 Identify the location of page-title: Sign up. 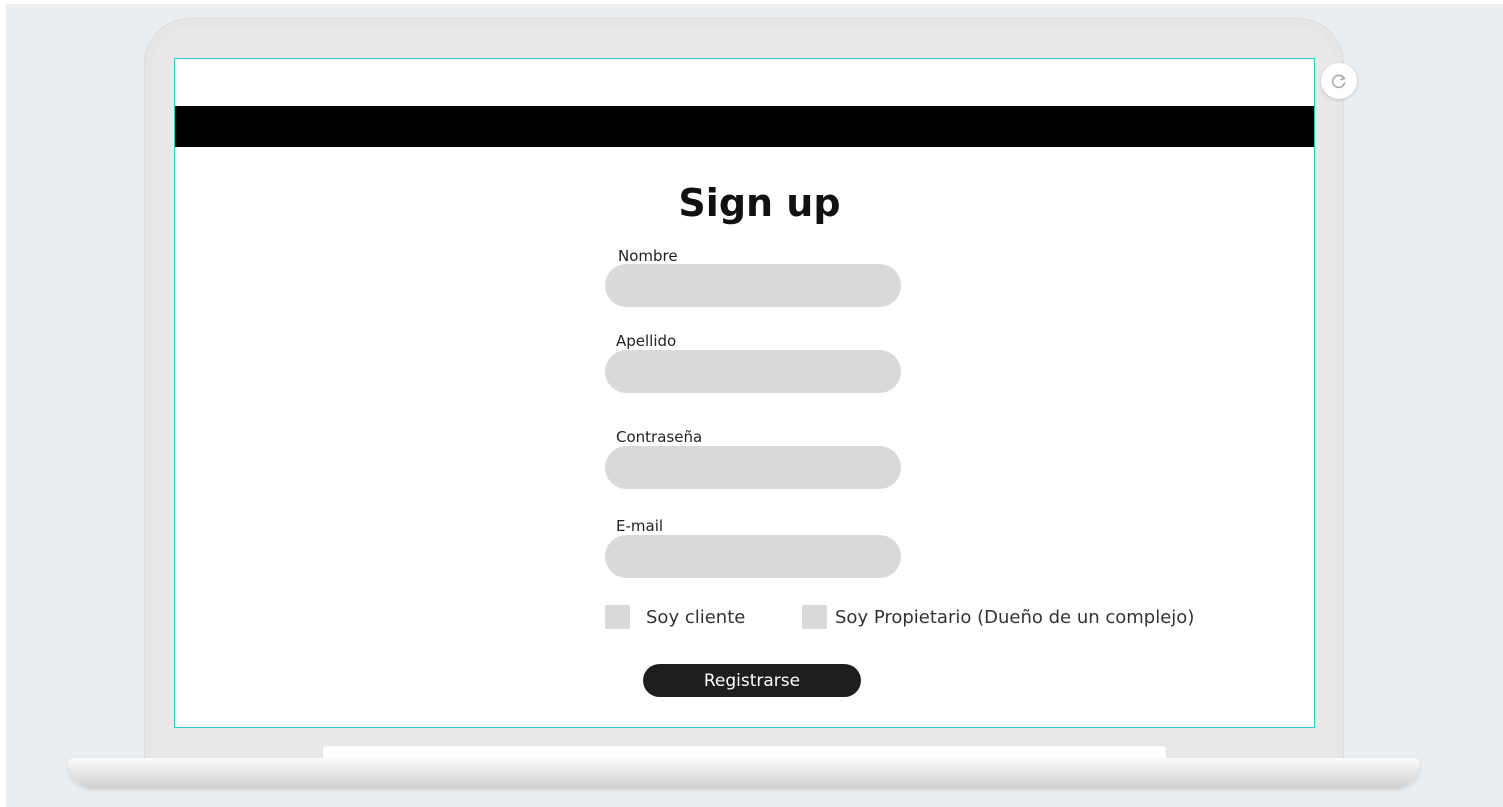
(759, 203).